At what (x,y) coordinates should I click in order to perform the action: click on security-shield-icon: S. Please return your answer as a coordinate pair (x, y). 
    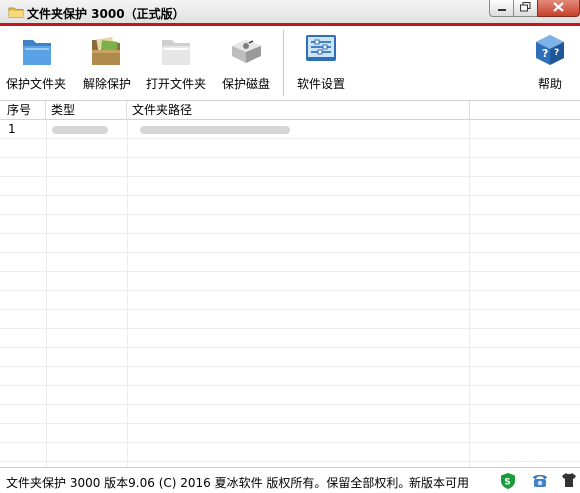
    Looking at the image, I should click on (508, 482).